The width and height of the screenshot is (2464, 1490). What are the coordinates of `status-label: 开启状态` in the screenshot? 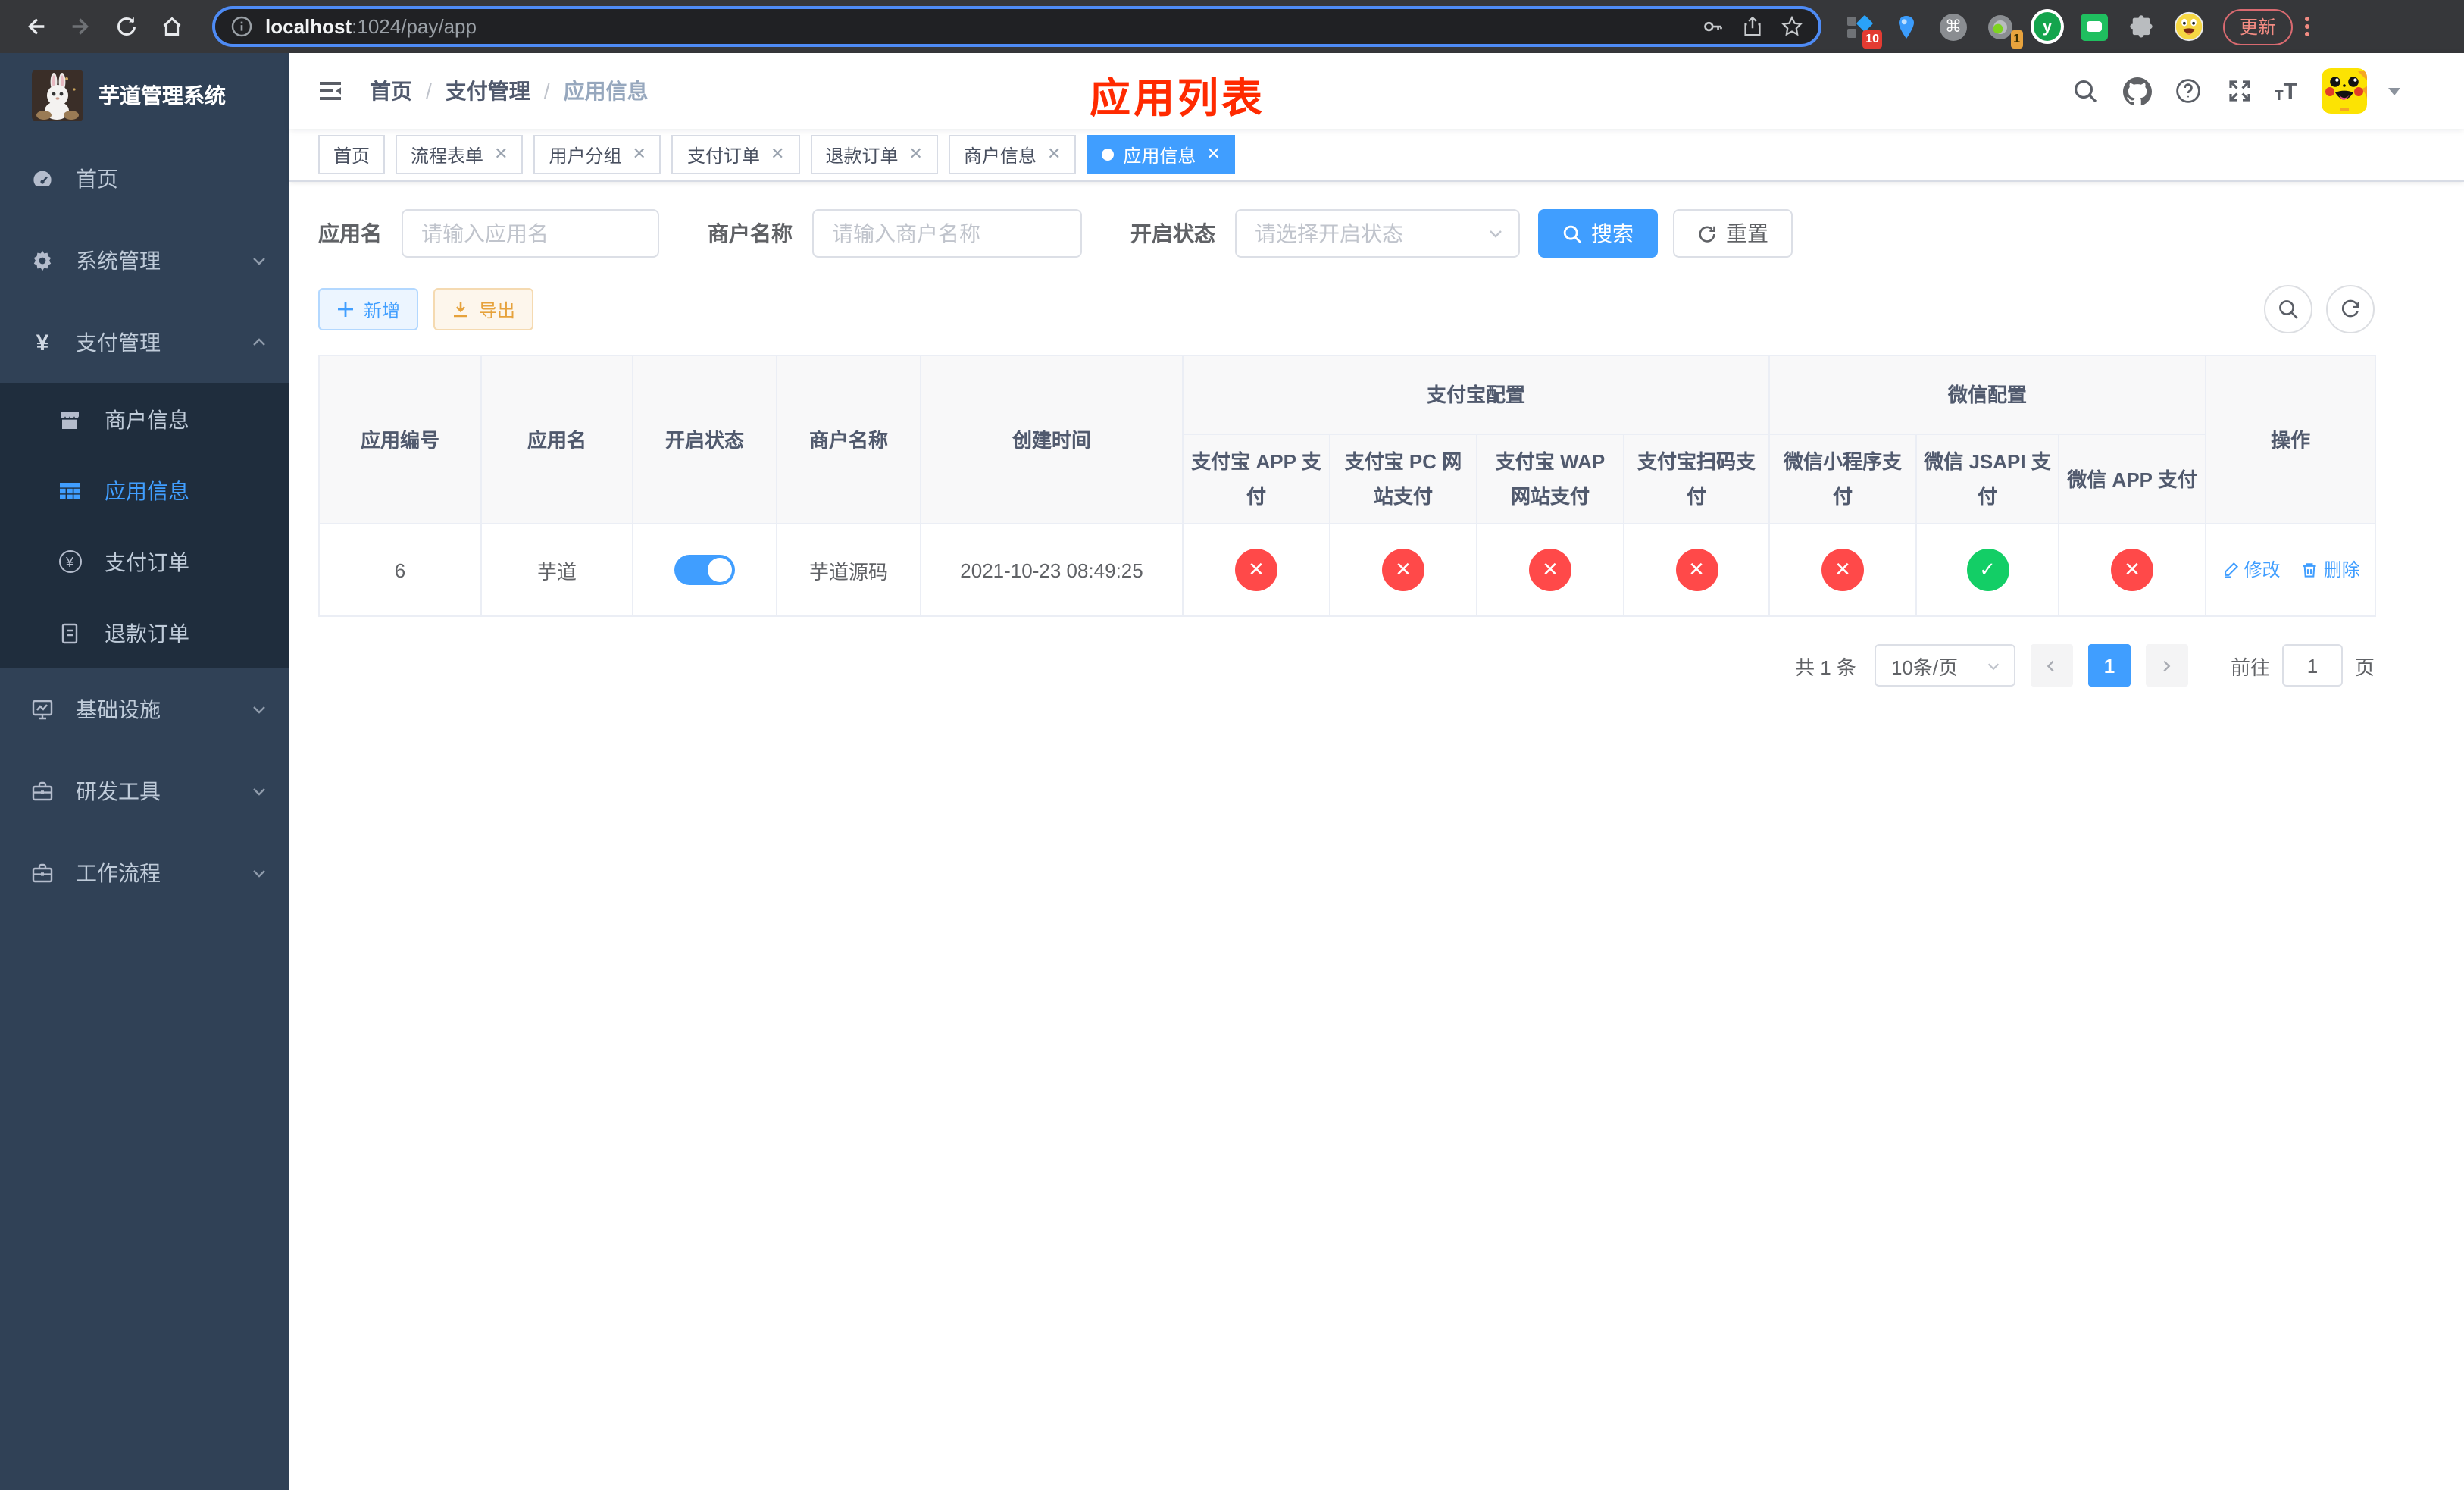 It's located at (1172, 233).